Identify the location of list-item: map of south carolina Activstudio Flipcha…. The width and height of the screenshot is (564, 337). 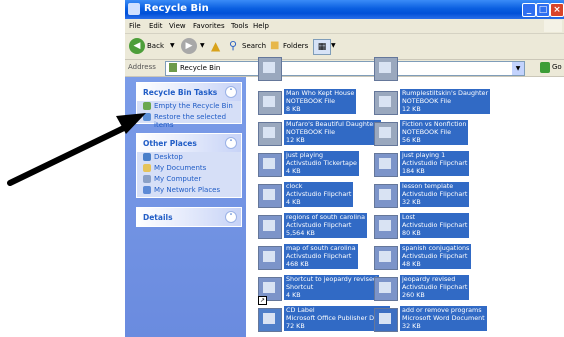
(317, 259).